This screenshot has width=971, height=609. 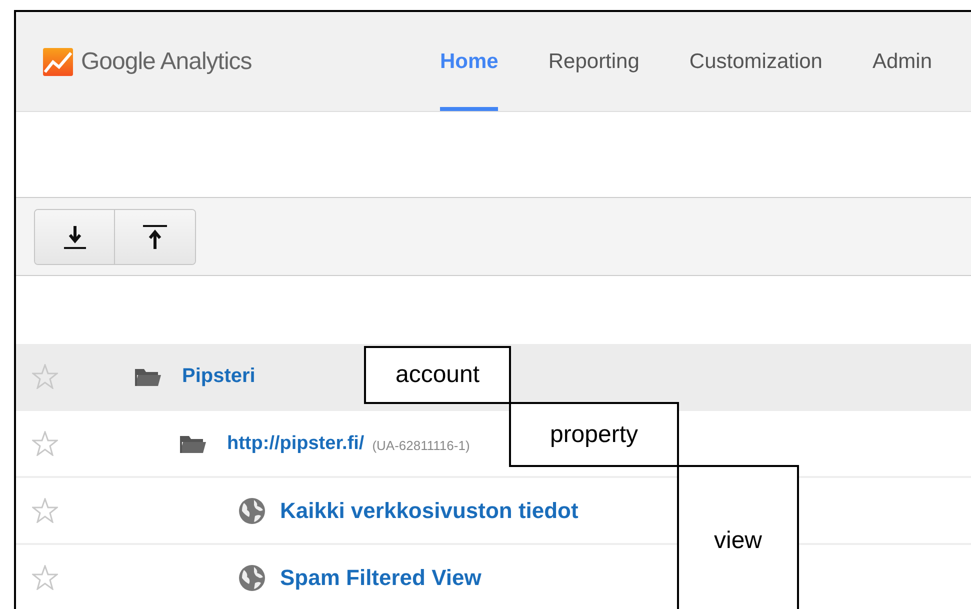 I want to click on tracking-id: (UA-62811116-1), so click(x=421, y=445).